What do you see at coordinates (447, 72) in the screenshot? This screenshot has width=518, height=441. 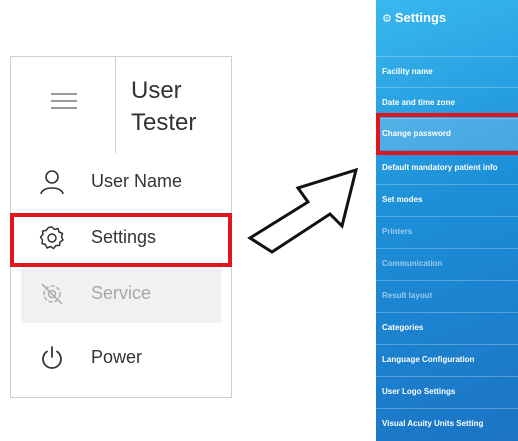 I see `settings-item-facility-name: Facility name` at bounding box center [447, 72].